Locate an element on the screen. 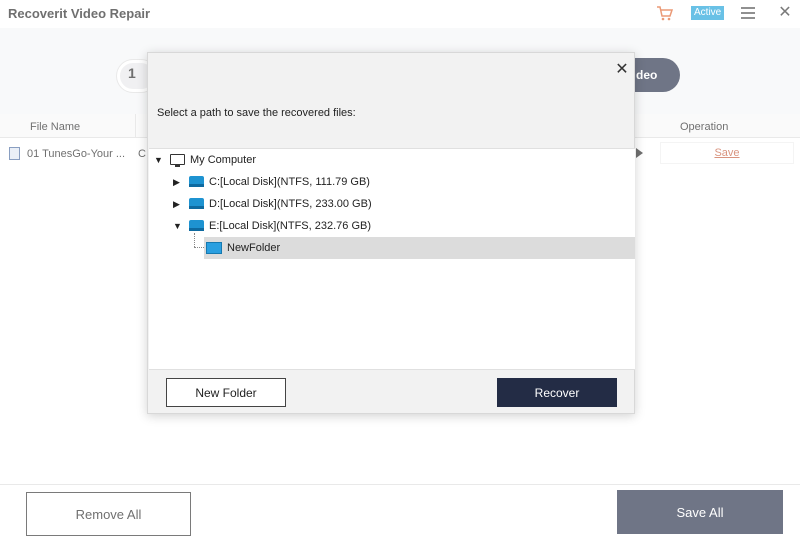 Image resolution: width=800 pixels, height=540 pixels. tree-drive-e: E:[Local Disk](NTFS, 232.76 GB) is located at coordinates (290, 226).